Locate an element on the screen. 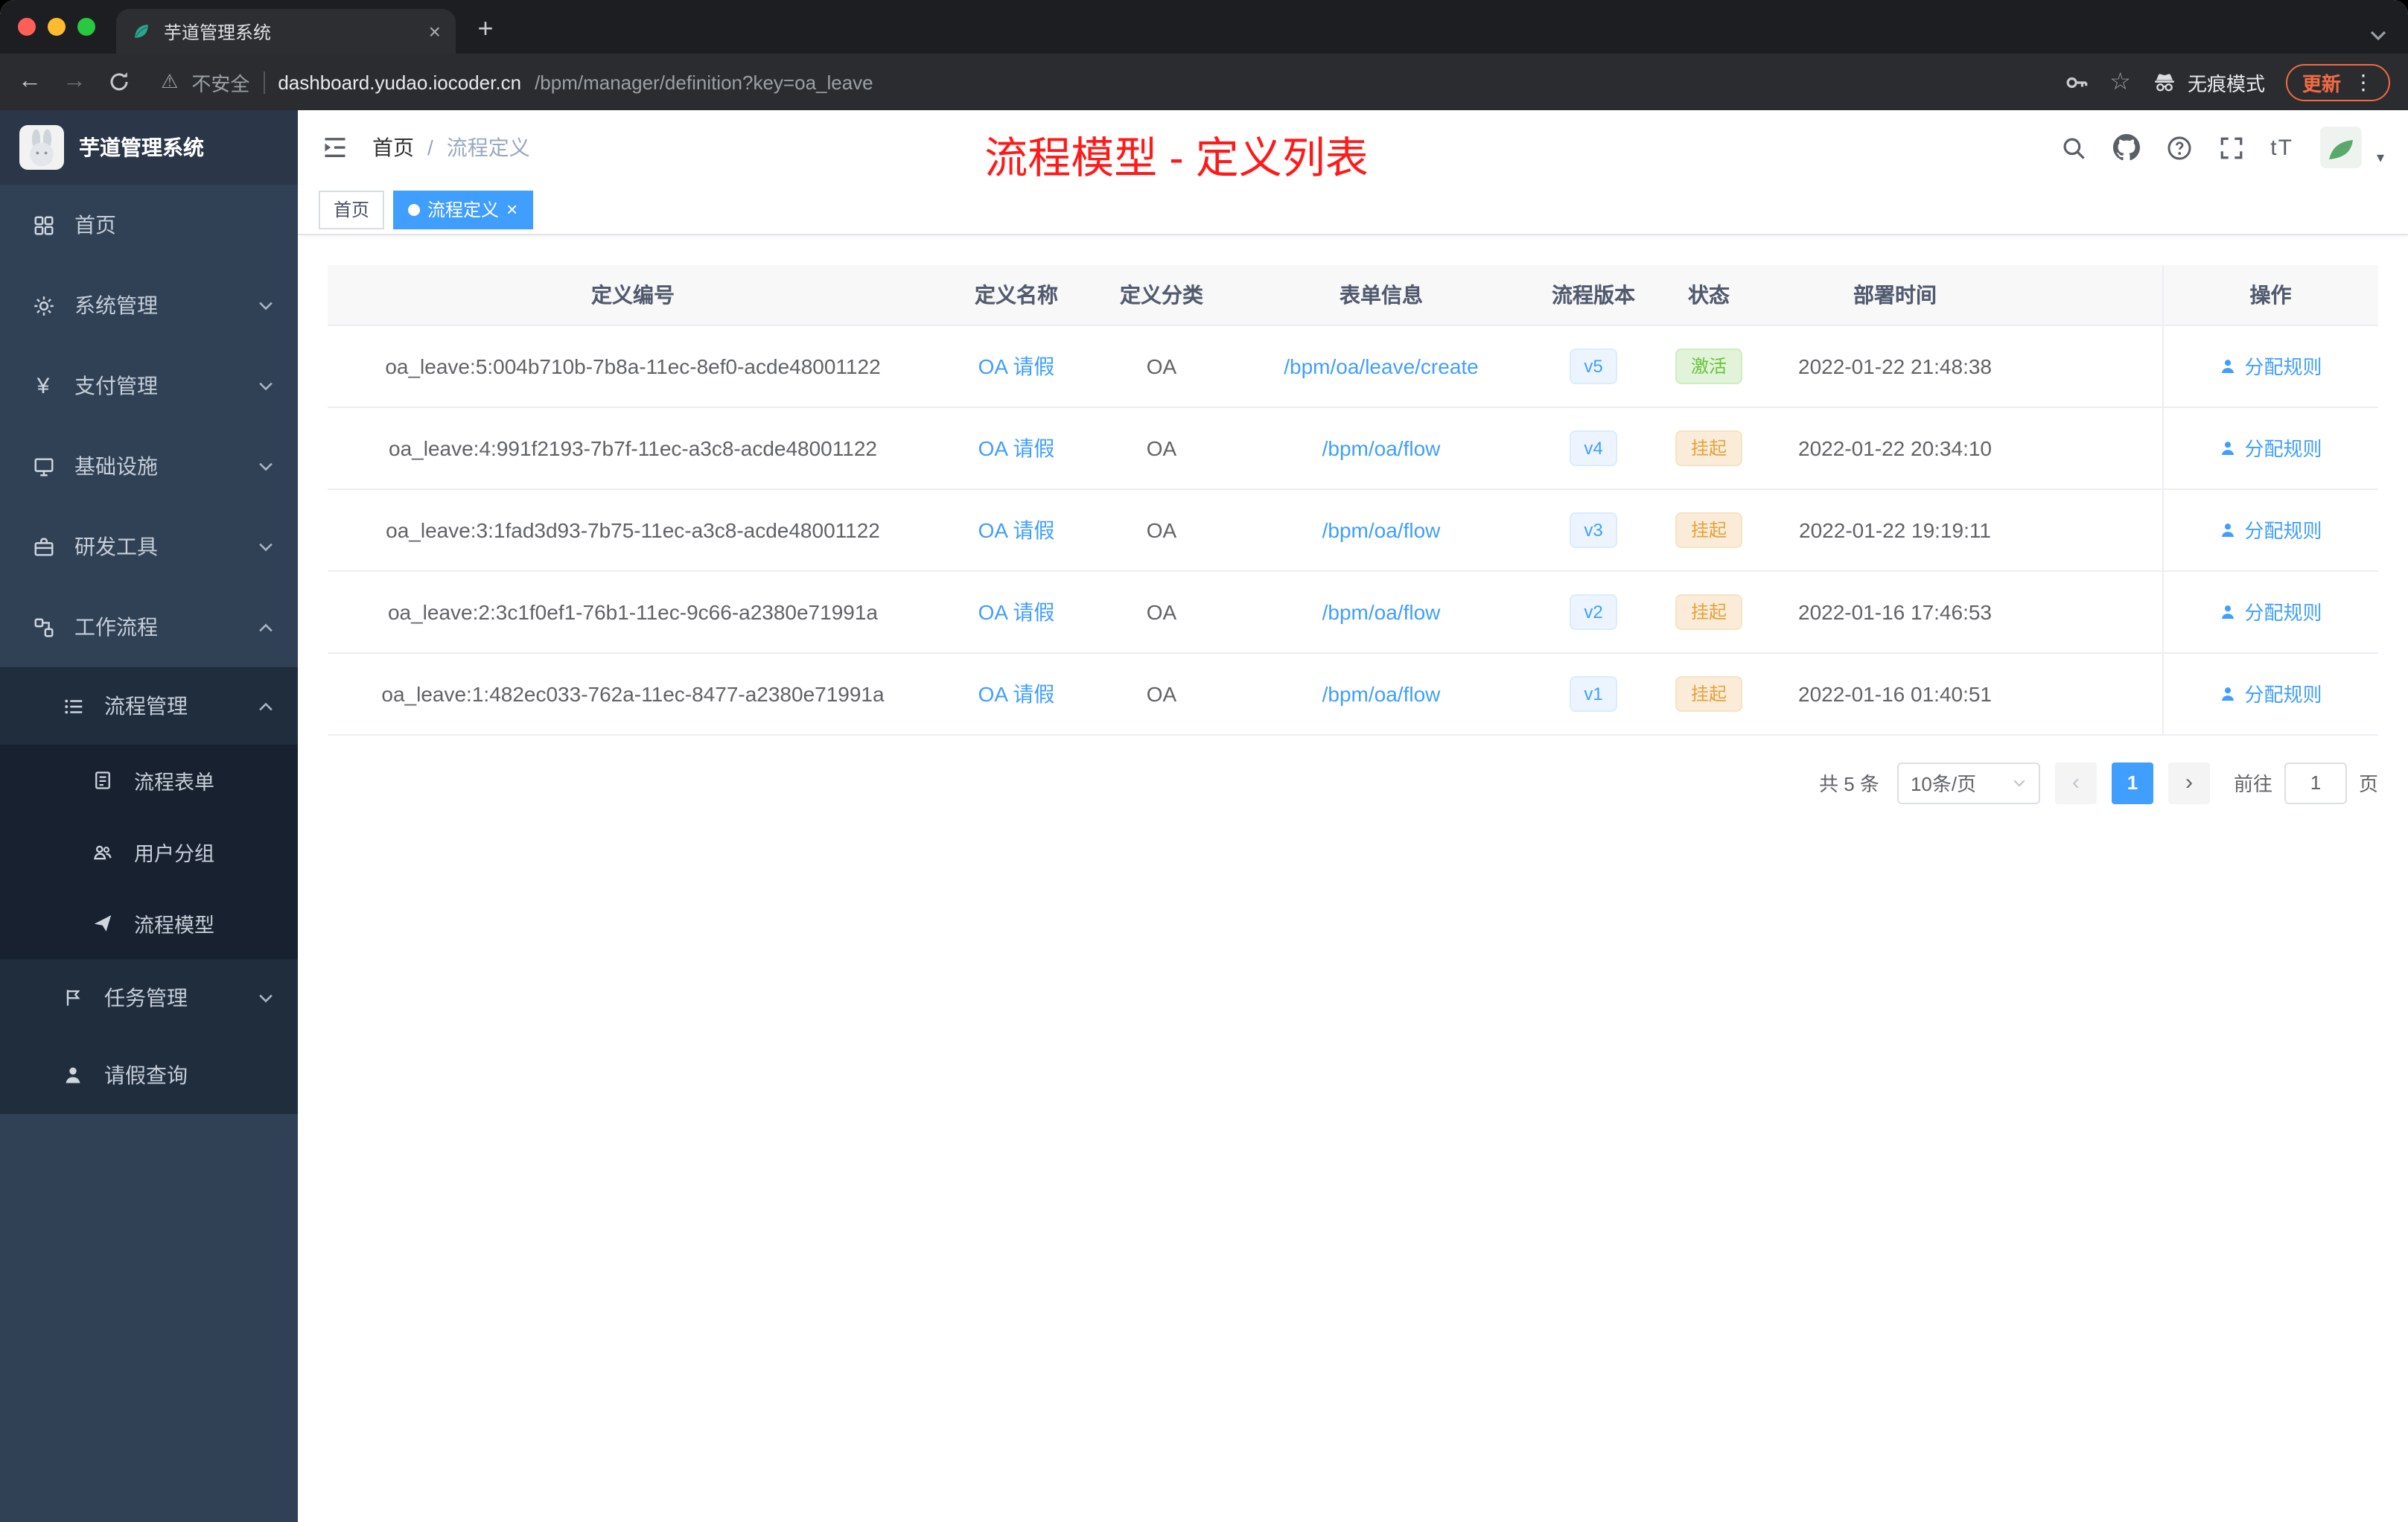 The image size is (2408, 1522). form-link: /bpm/oa/leave/create is located at coordinates (1381, 366).